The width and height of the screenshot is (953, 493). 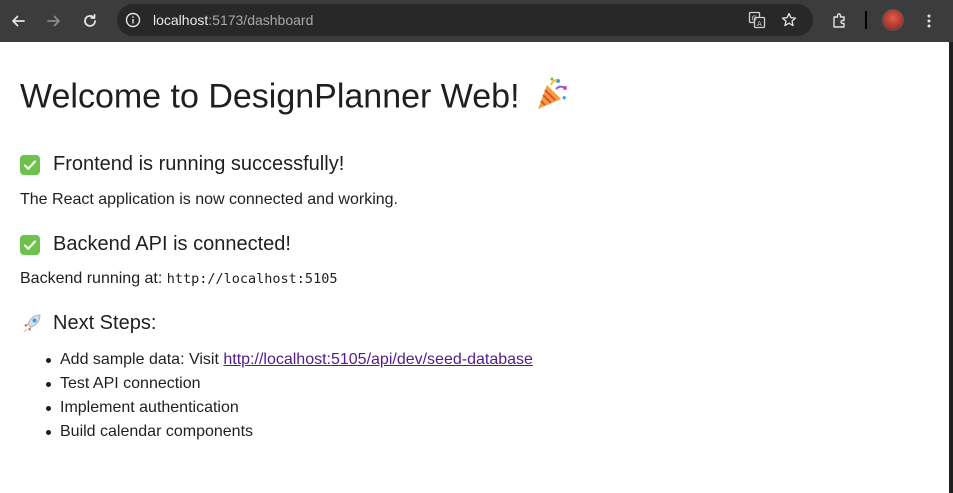 I want to click on frontend-heading: Frontend is running successfully!, so click(x=182, y=164).